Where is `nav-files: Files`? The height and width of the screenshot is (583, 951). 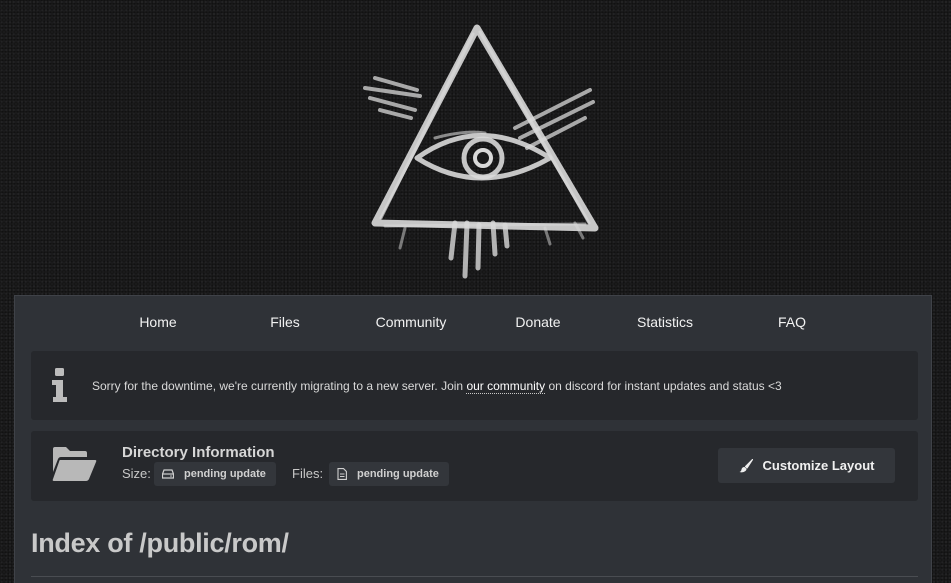
nav-files: Files is located at coordinates (285, 322).